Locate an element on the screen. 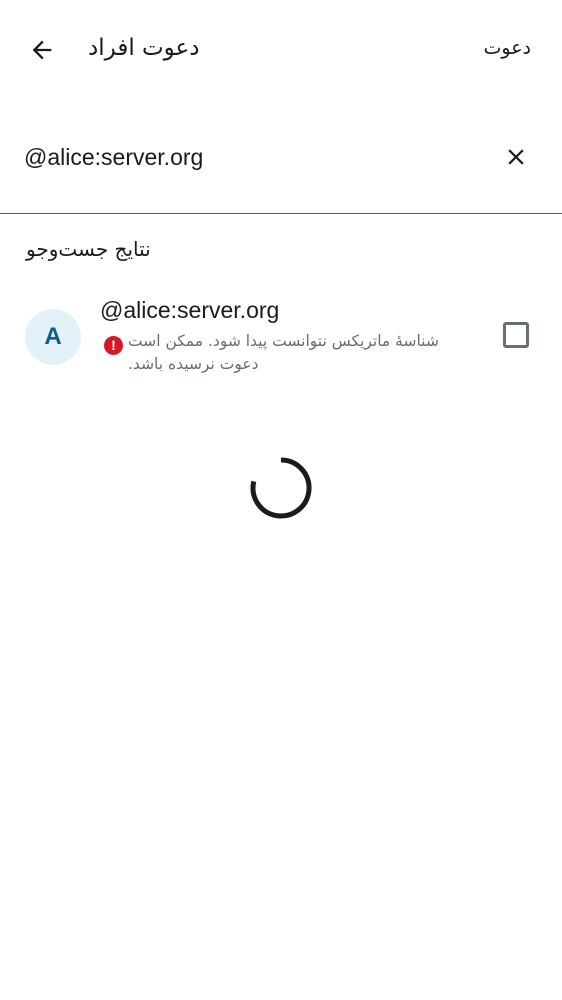  search-field is located at coordinates (281, 167).